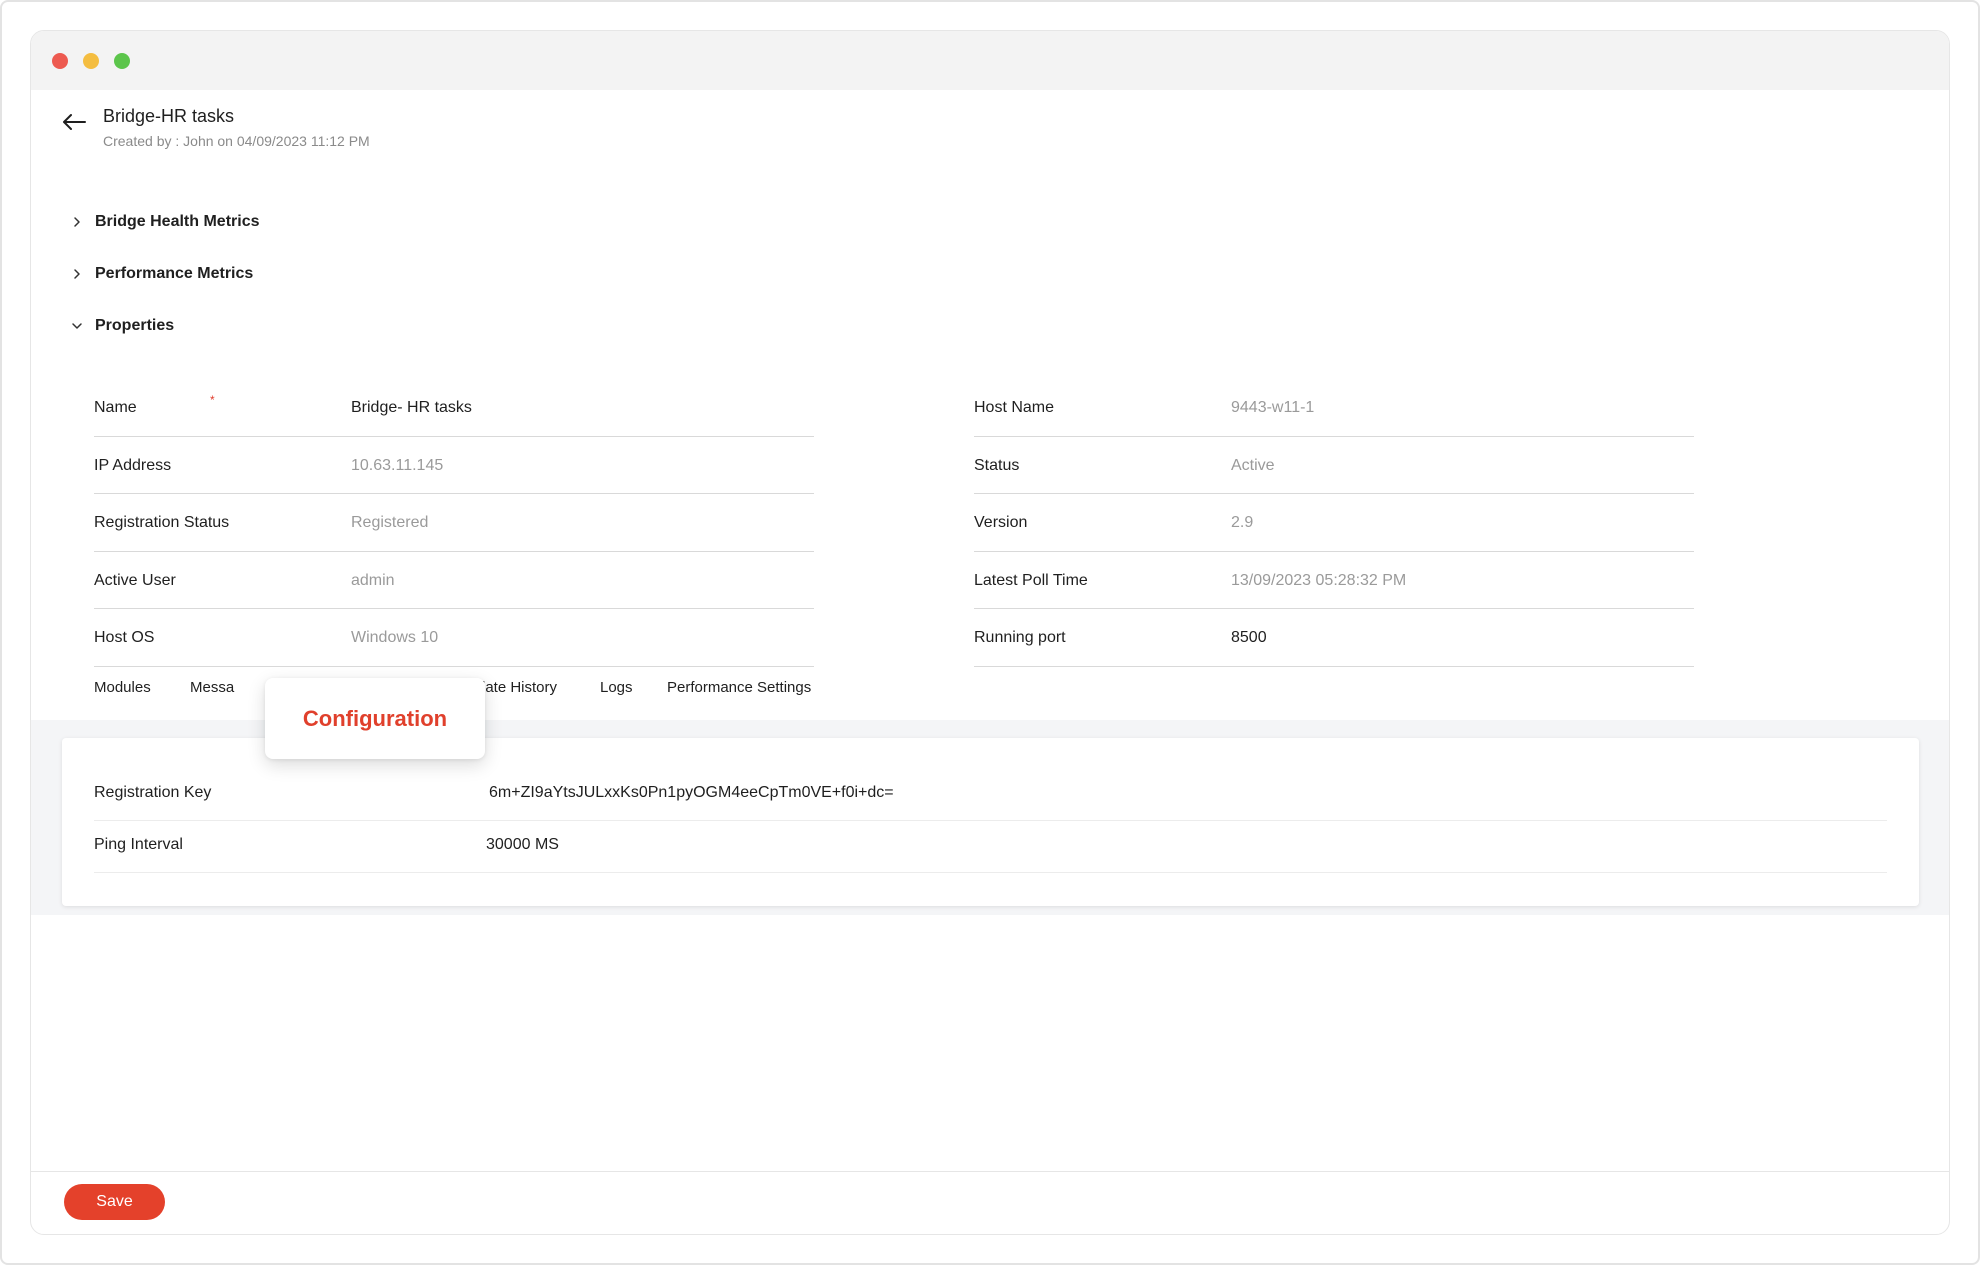  Describe the element at coordinates (1253, 465) in the screenshot. I see `property-value: Active` at that location.